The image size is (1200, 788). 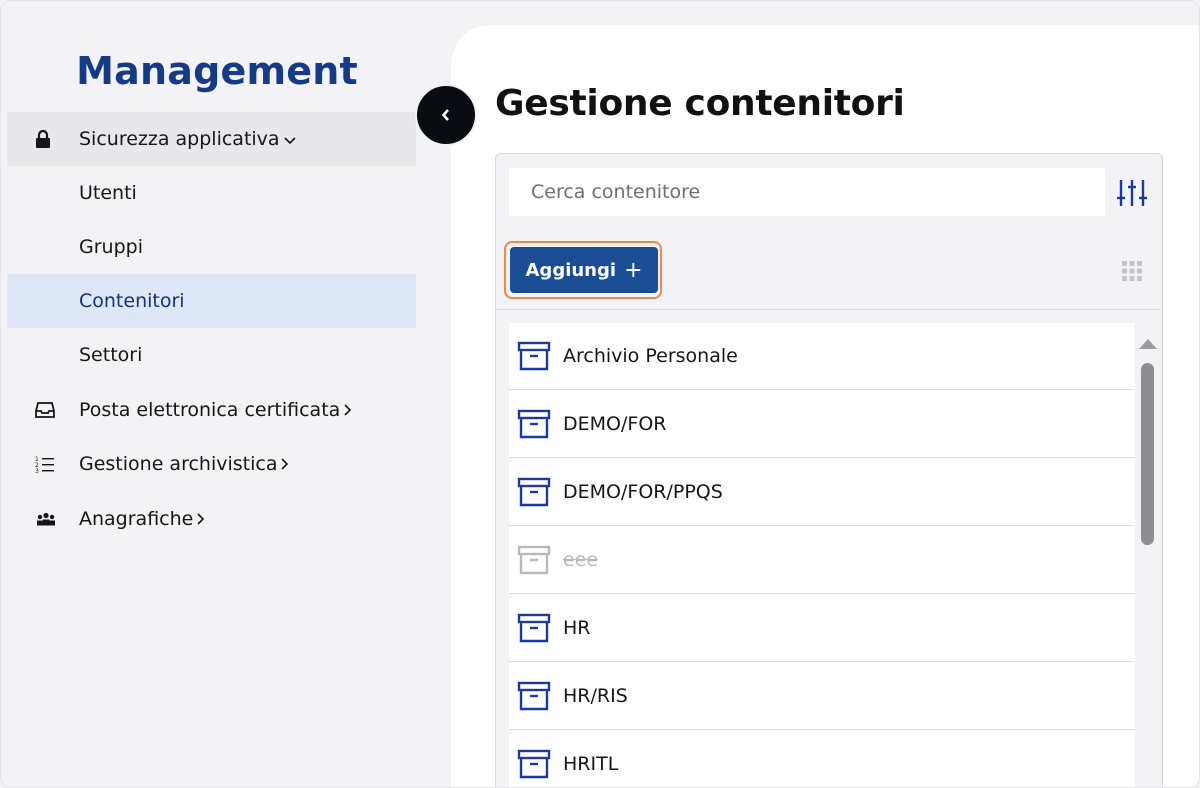 I want to click on sidebar-item-gestione-archivistica: 123 Gestione archivistica, so click(x=211, y=464).